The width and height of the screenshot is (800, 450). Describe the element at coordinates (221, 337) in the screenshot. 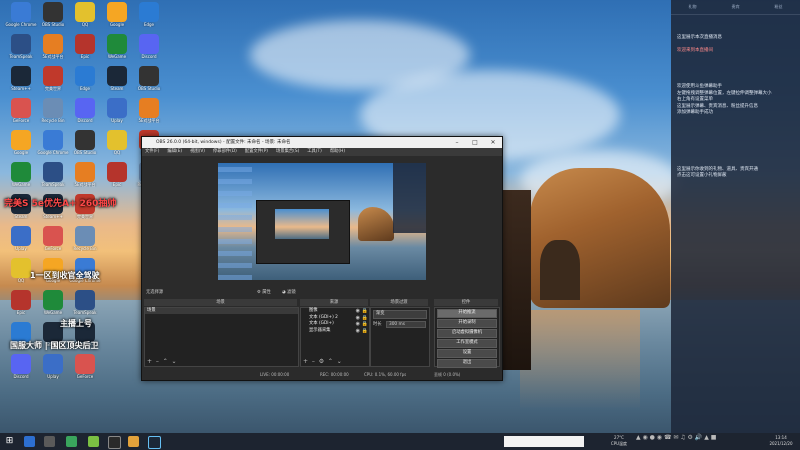

I see `scenes-dock: 场景 + – ⌃ ⌄` at that location.